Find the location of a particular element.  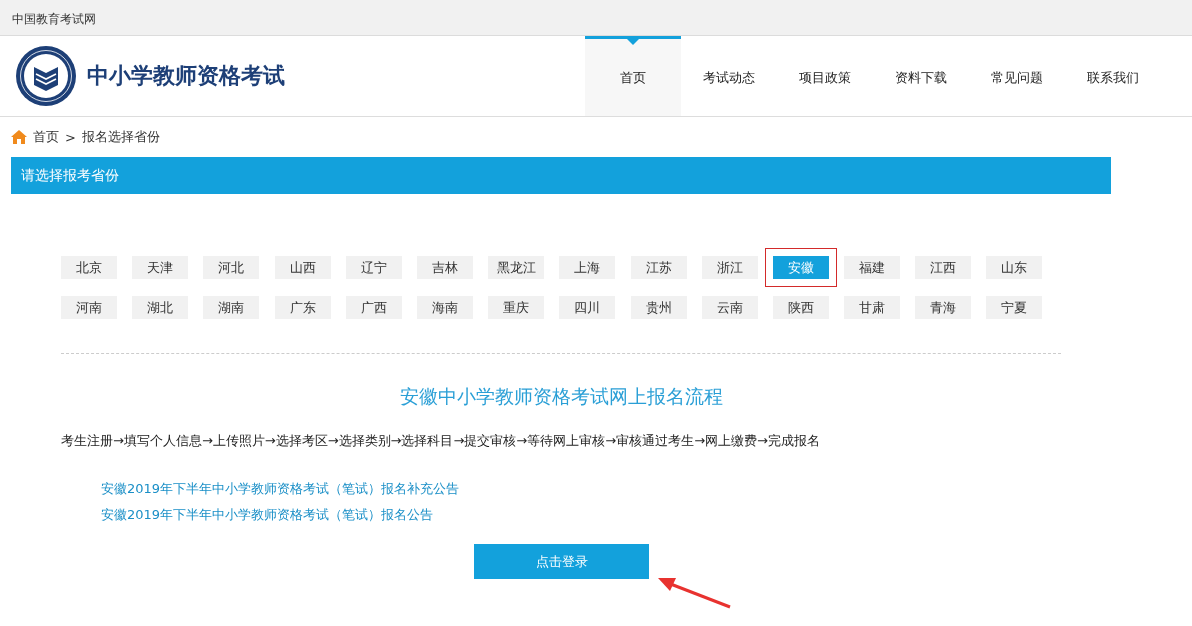

province-button: 海南 is located at coordinates (444, 307).